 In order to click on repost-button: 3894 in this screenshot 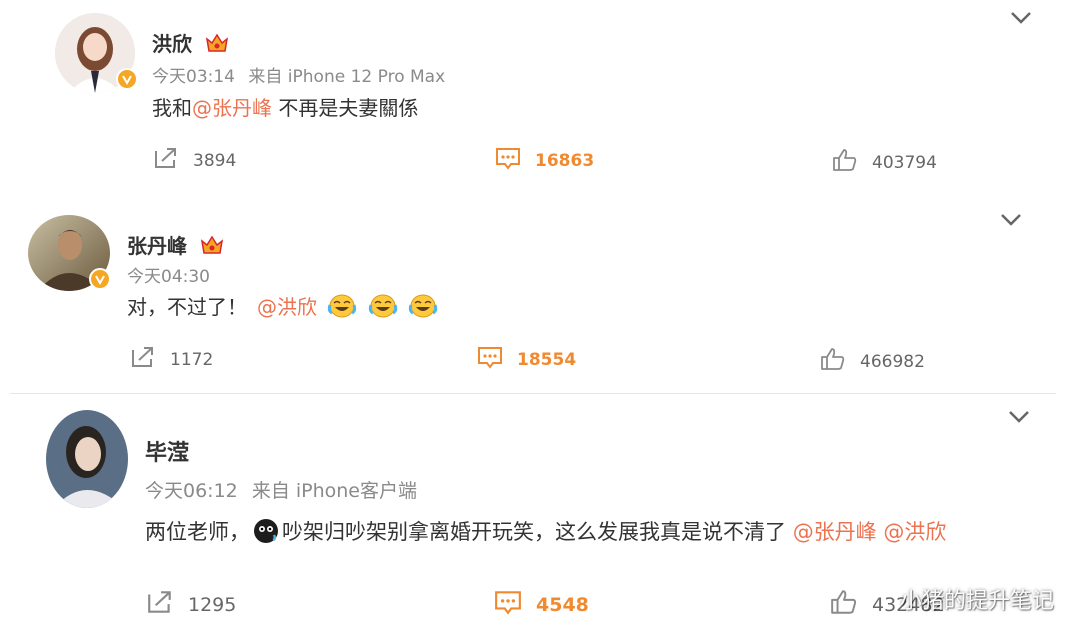, I will do `click(194, 160)`.